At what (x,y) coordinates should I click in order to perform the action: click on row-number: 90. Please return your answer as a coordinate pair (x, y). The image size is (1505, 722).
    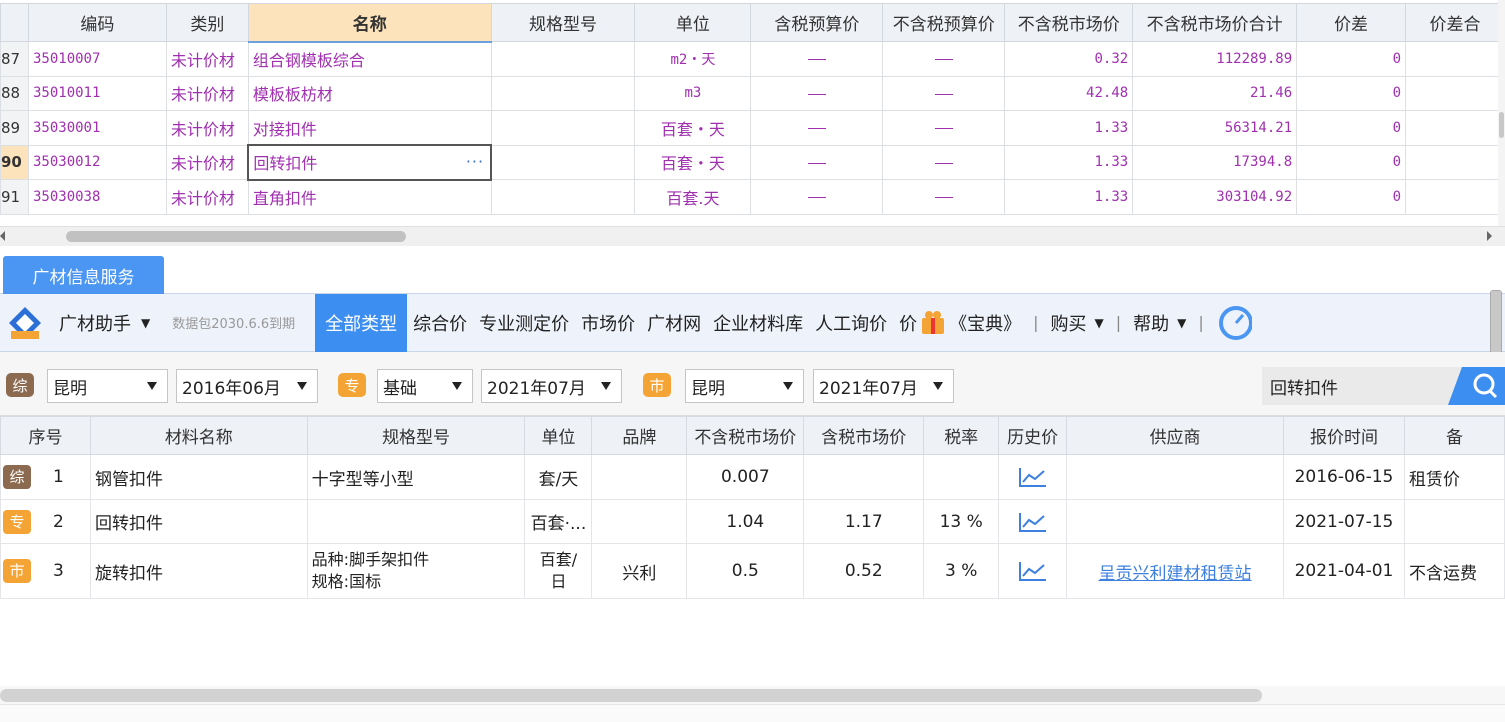
    Looking at the image, I should click on (14, 162).